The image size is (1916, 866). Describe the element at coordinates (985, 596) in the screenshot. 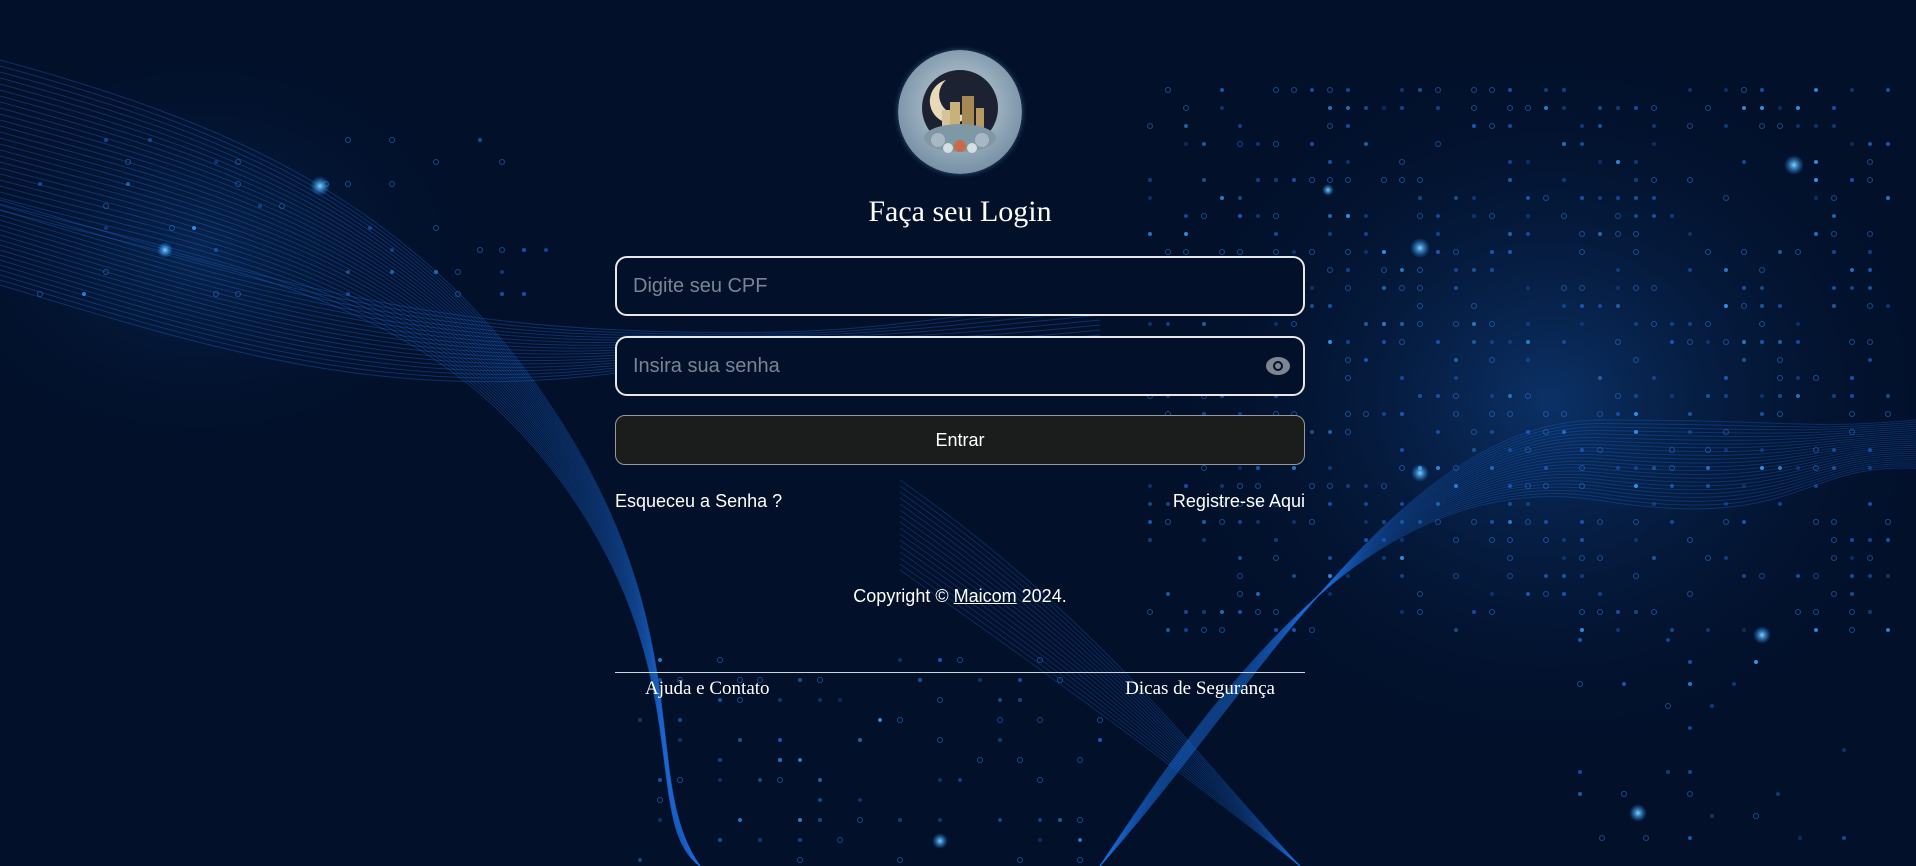

I see `brand-link: Maicom` at that location.